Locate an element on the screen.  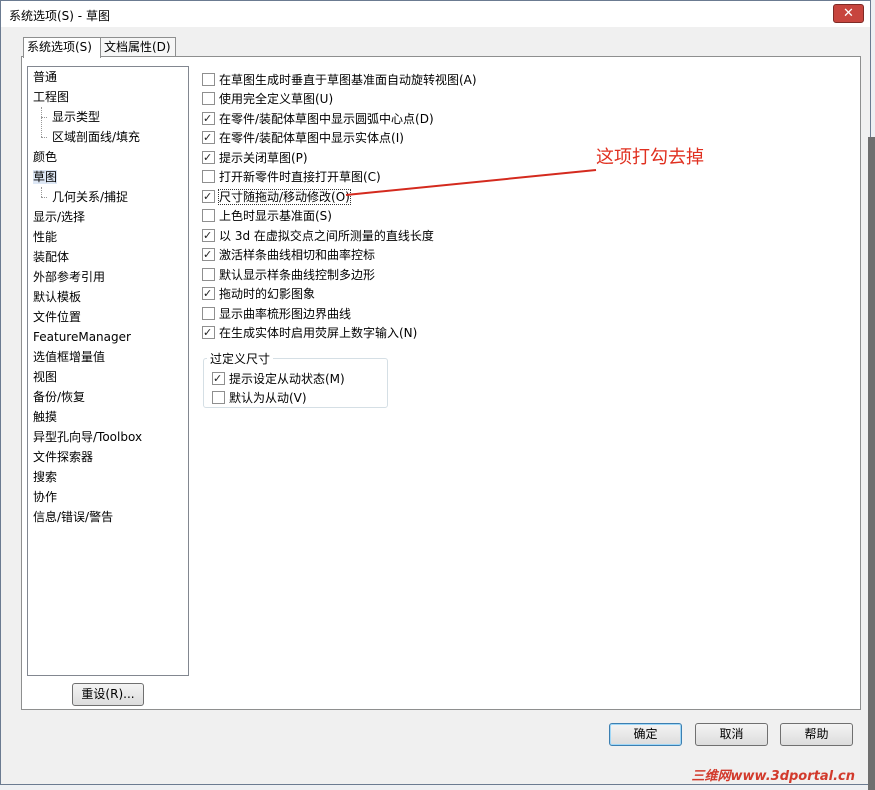
annotation-arrow is located at coordinates (471, 182).